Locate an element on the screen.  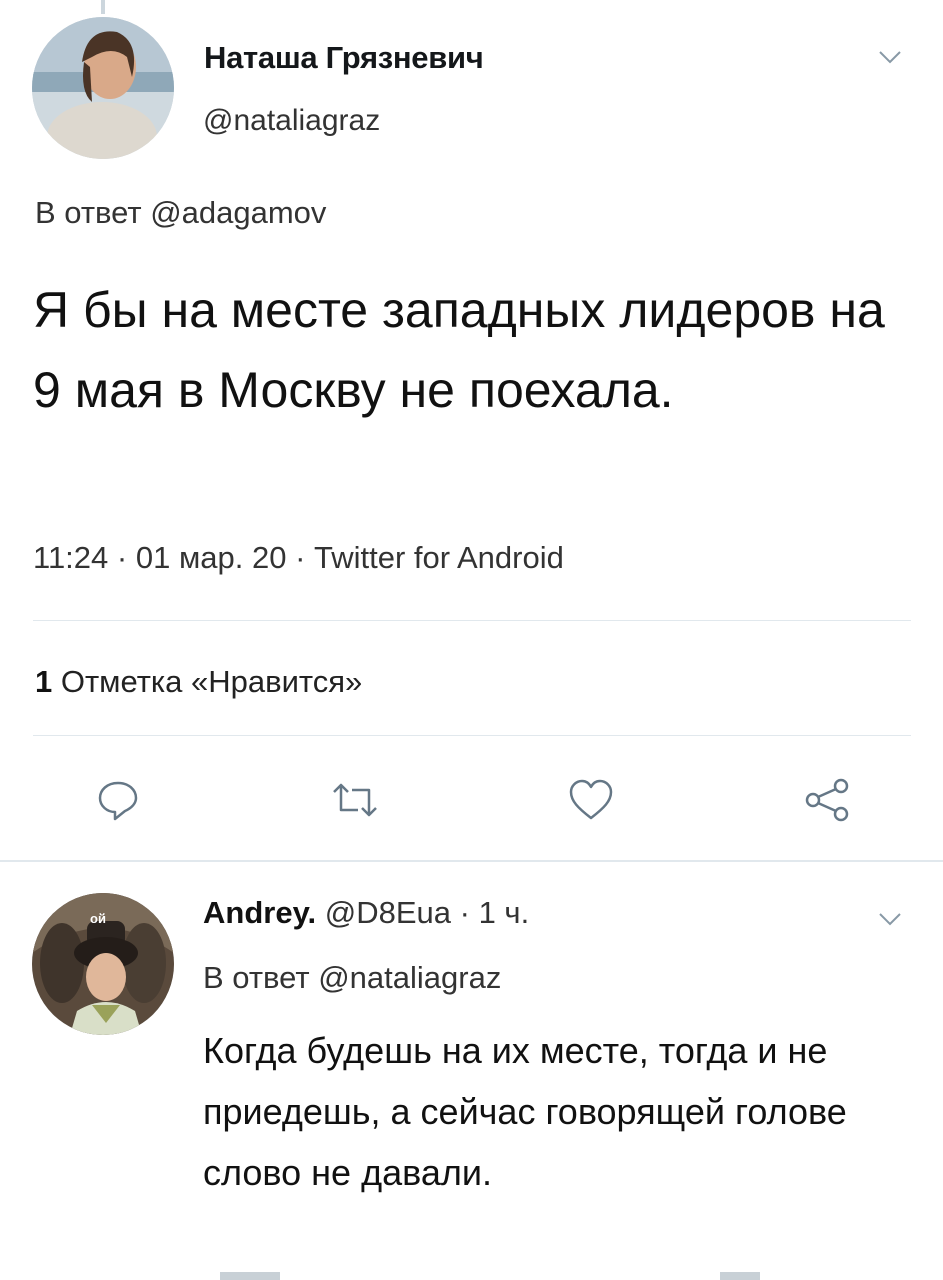
next-row-fragment is located at coordinates (490, 1276).